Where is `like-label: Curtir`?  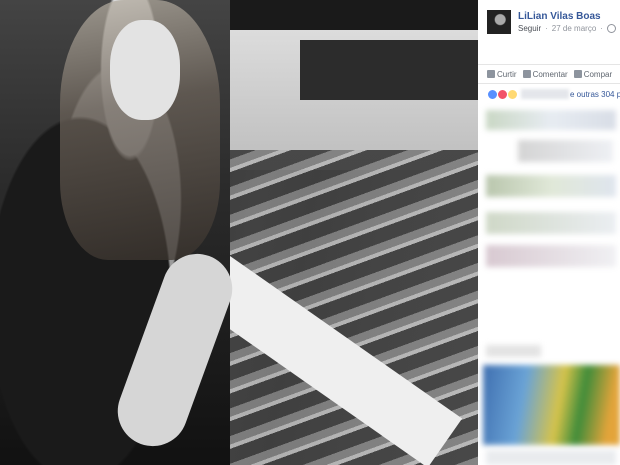 like-label: Curtir is located at coordinates (507, 74).